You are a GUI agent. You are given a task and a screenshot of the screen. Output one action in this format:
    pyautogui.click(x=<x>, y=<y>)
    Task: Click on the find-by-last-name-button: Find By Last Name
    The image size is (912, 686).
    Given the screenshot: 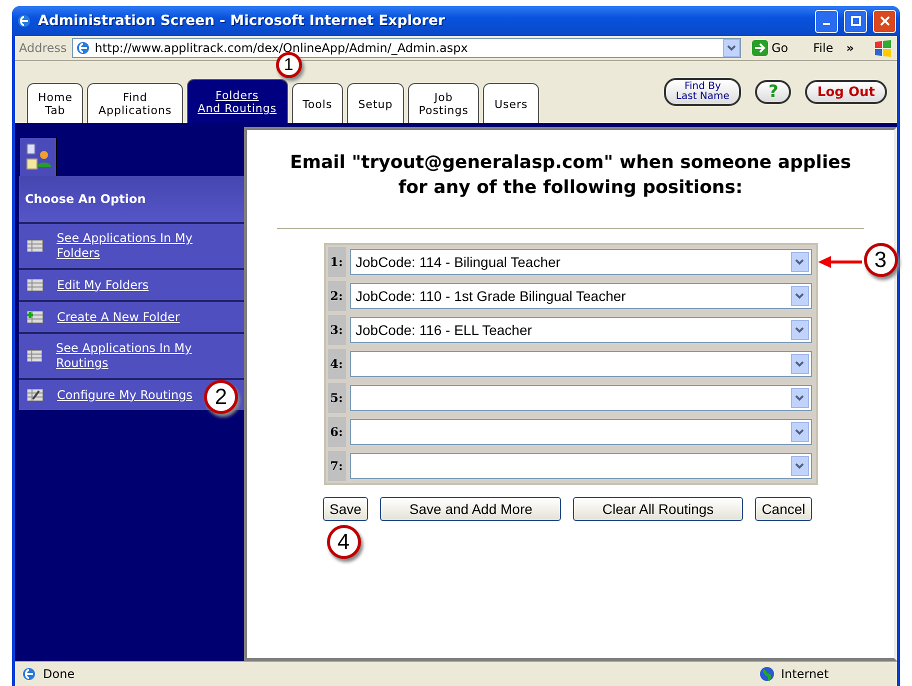 What is the action you would take?
    pyautogui.click(x=703, y=92)
    